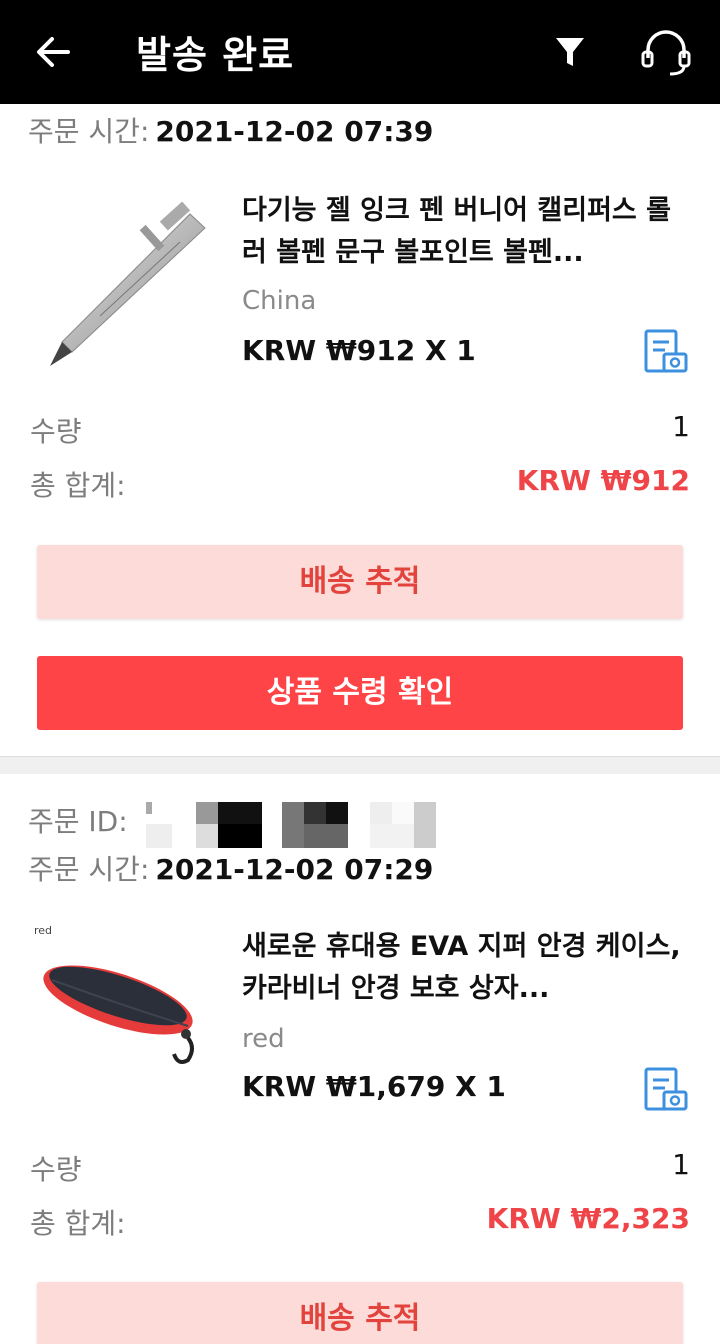 The width and height of the screenshot is (720, 1344). Describe the element at coordinates (666, 52) in the screenshot. I see `headset-icon` at that location.